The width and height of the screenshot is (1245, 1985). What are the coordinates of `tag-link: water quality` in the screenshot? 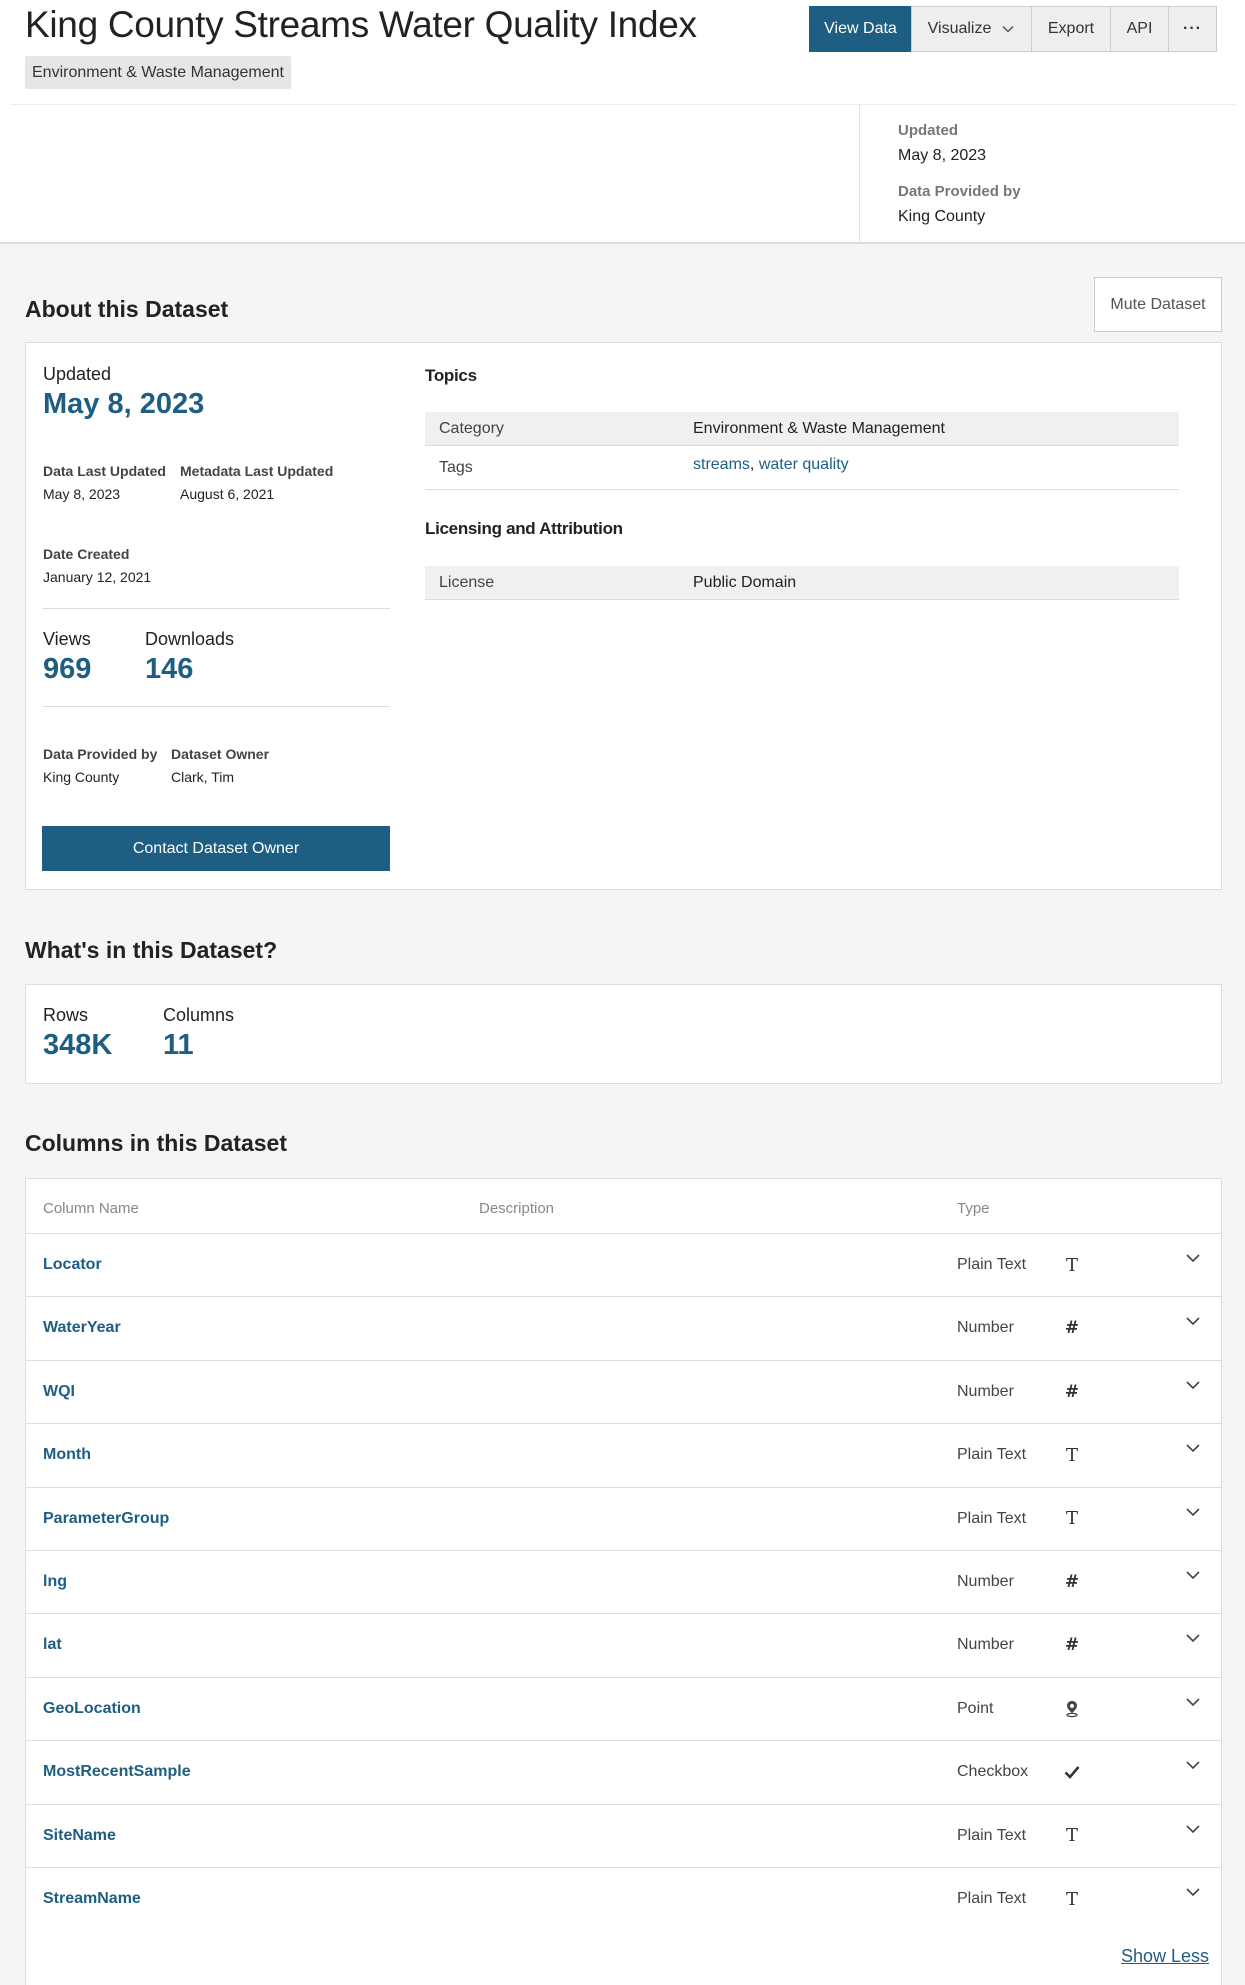 It's located at (804, 464).